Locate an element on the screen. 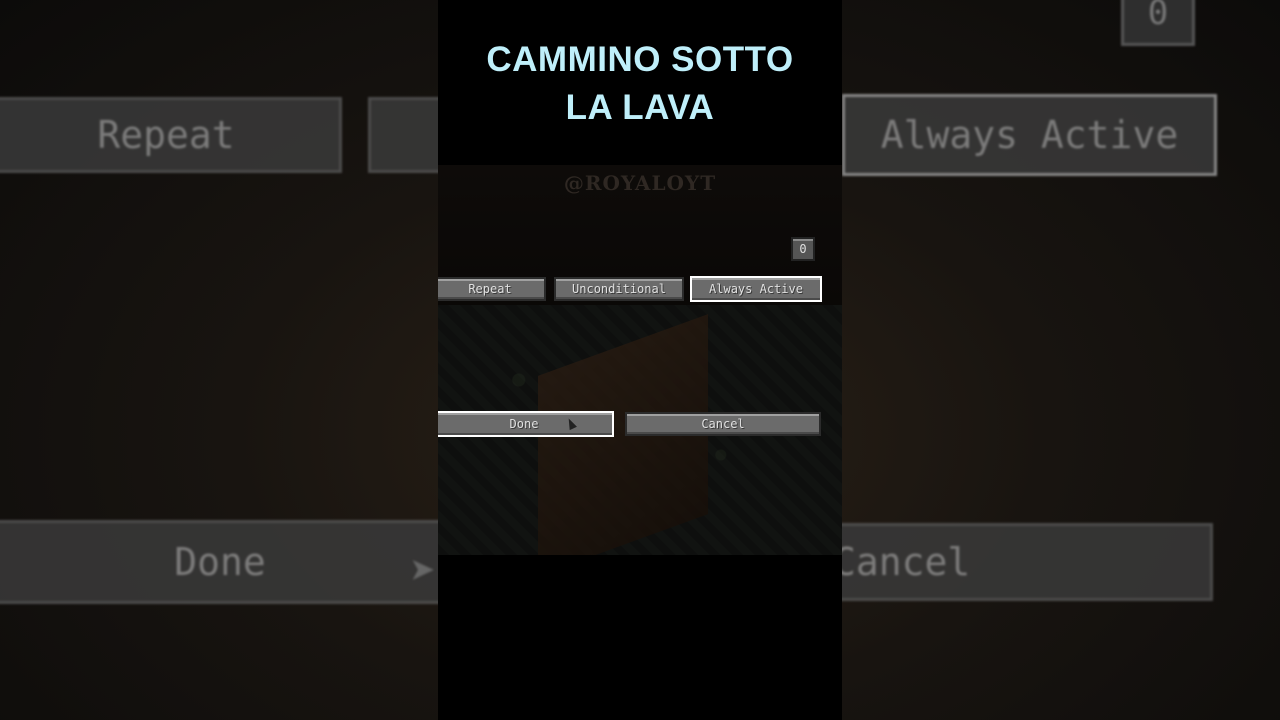  backdrop-repeat-button: Repeat is located at coordinates (171, 135).